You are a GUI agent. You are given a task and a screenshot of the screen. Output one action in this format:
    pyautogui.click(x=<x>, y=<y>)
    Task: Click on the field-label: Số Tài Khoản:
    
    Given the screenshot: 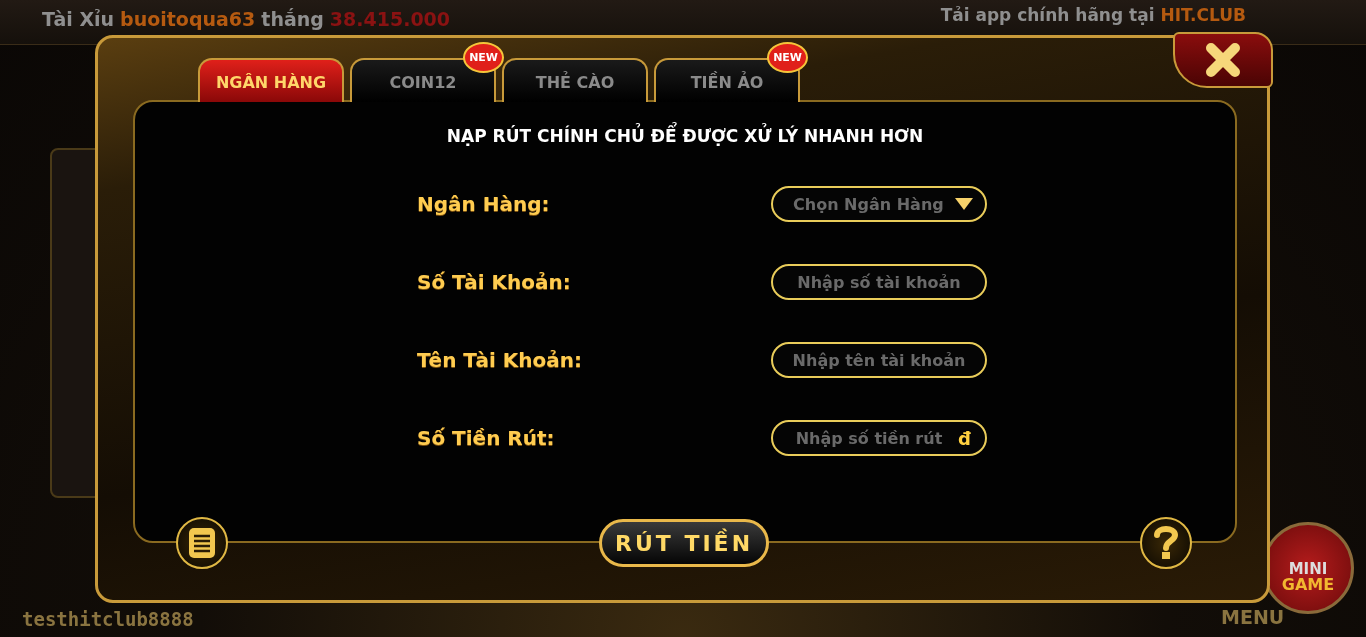 What is the action you would take?
    pyautogui.click(x=494, y=282)
    